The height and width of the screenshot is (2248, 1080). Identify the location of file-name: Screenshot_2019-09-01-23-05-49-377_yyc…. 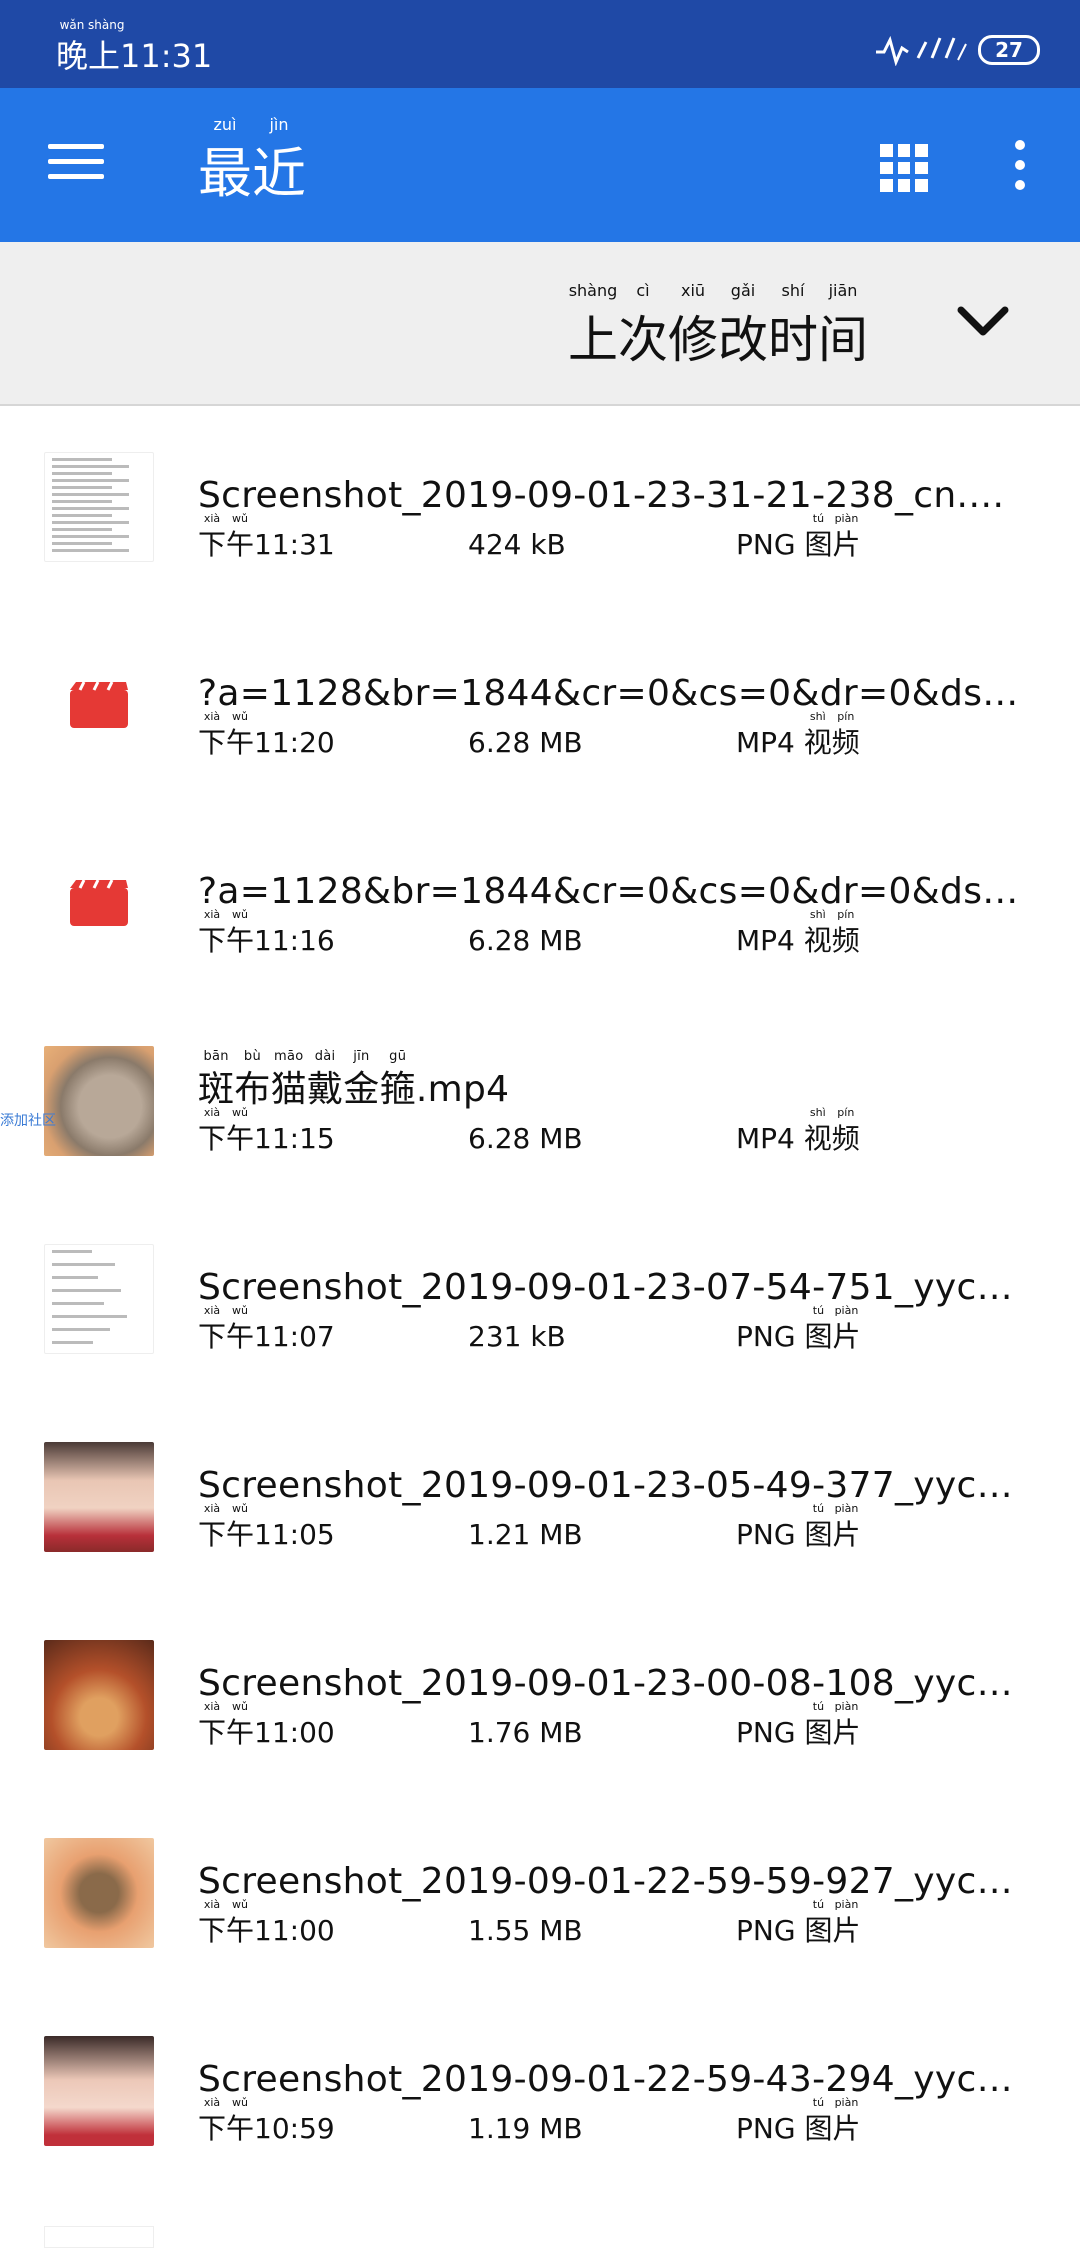
(605, 1485).